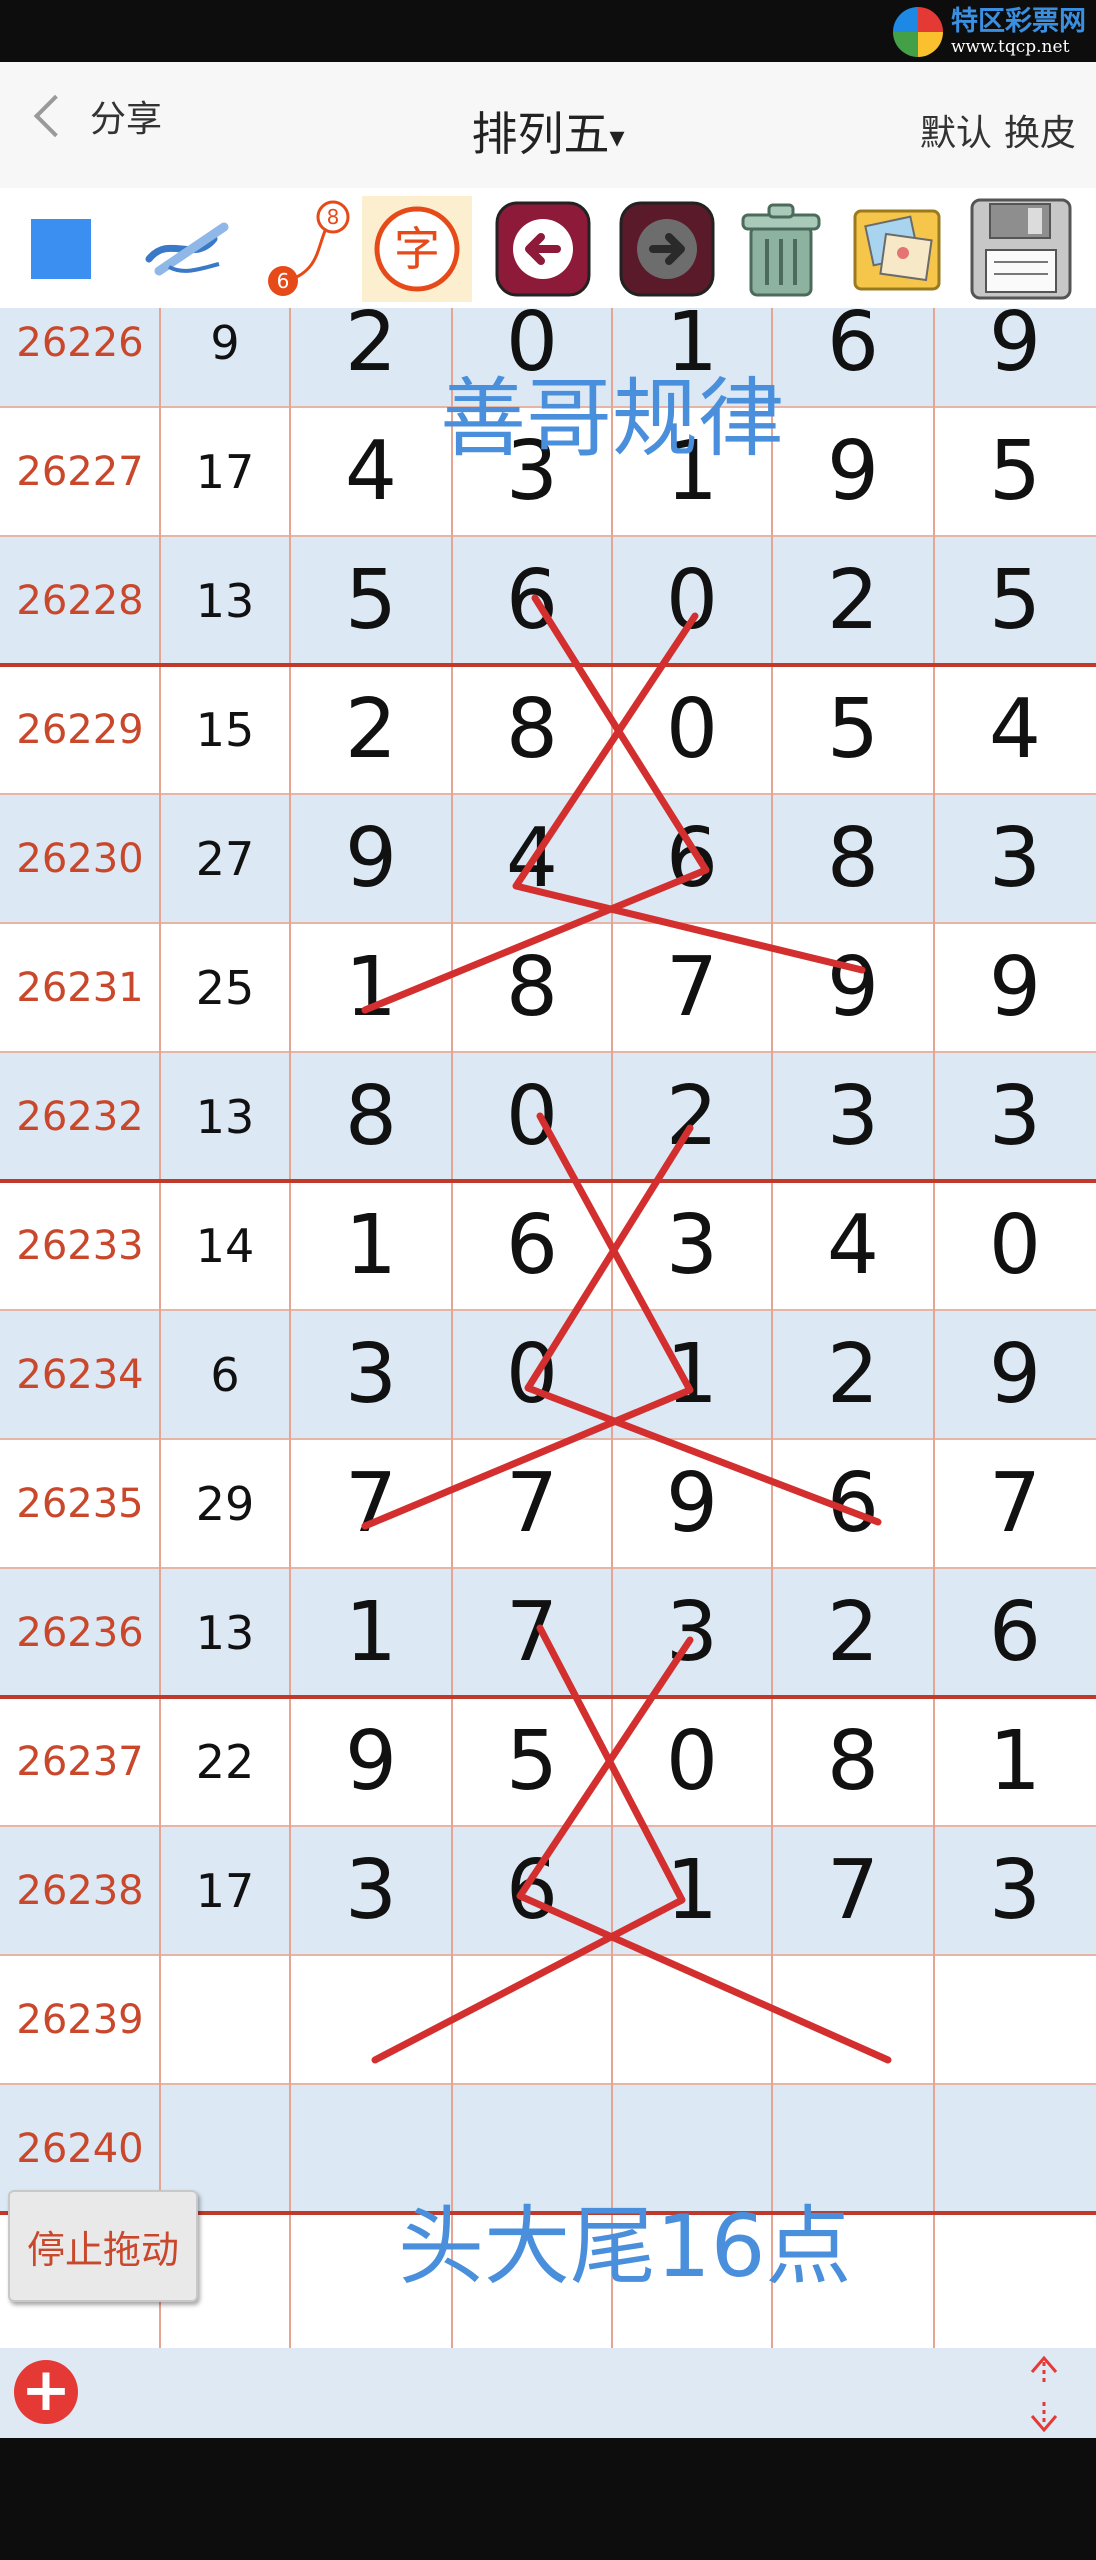 The height and width of the screenshot is (2560, 1096). I want to click on resize-vertical-icon, so click(1044, 2394).